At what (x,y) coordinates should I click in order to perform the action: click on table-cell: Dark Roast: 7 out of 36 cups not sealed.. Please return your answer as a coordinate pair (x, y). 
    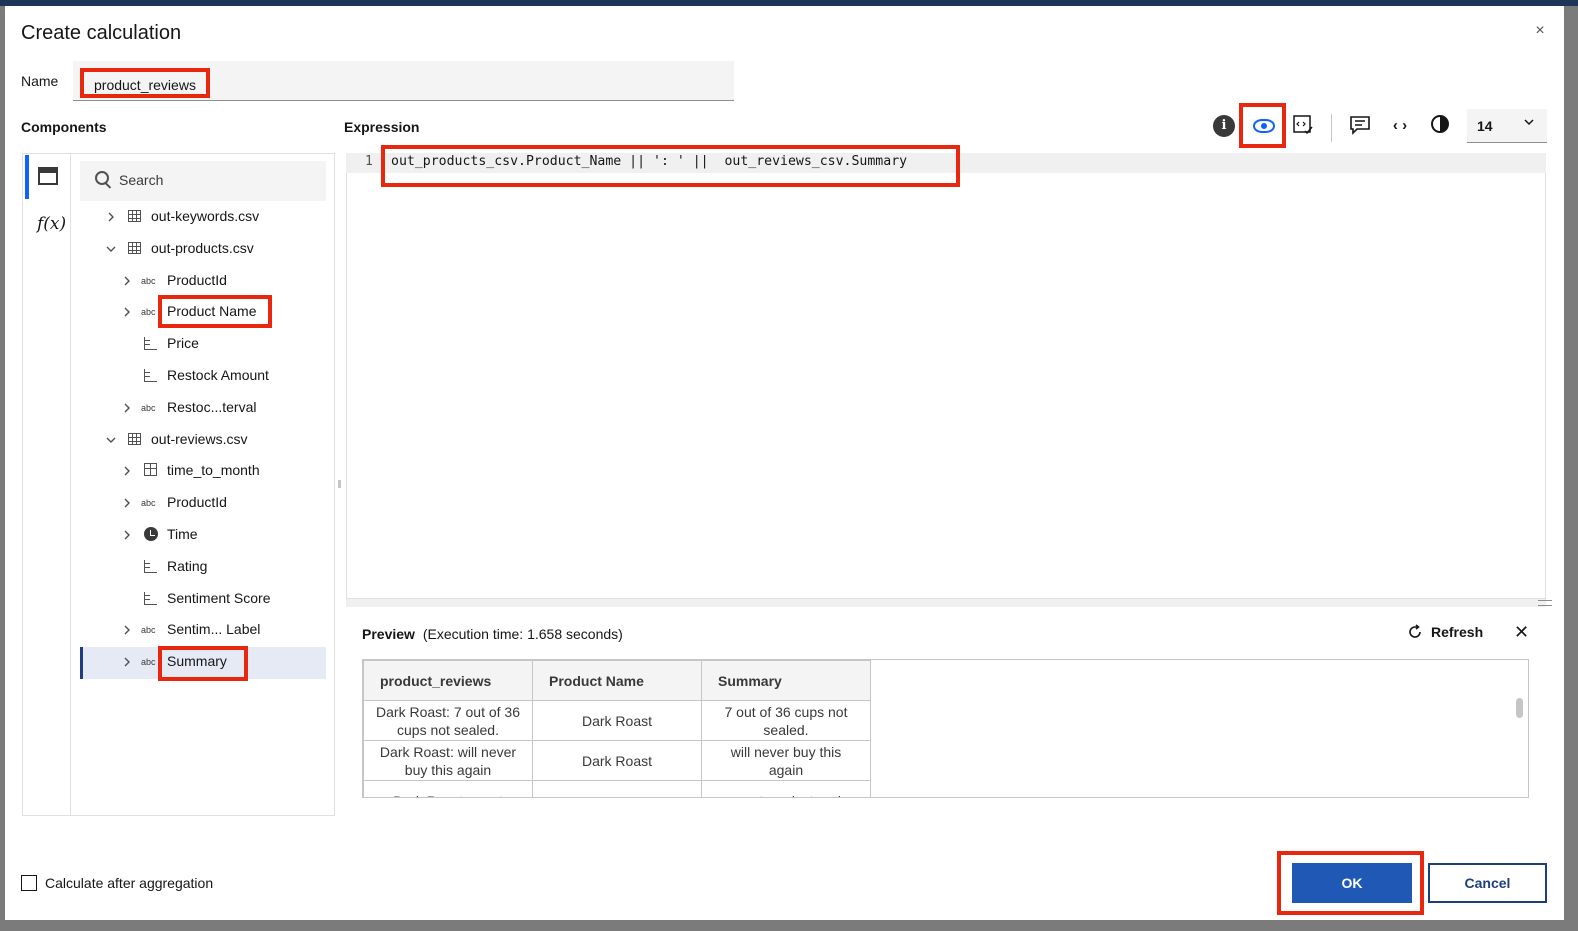
    Looking at the image, I should click on (448, 720).